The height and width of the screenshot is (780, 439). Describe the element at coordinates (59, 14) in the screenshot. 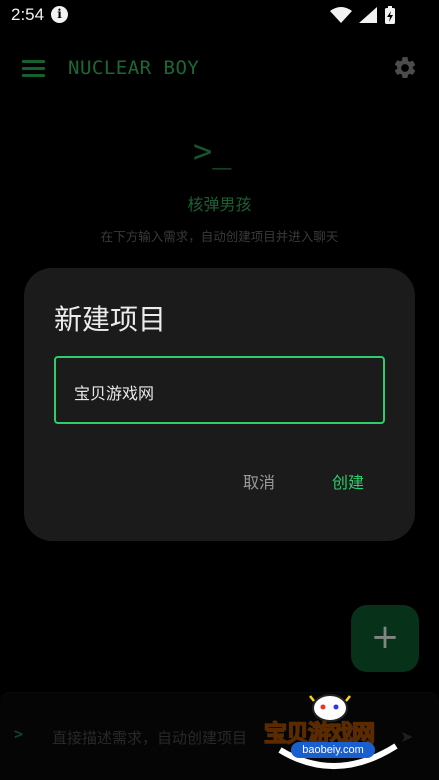

I see `info-icon: i` at that location.